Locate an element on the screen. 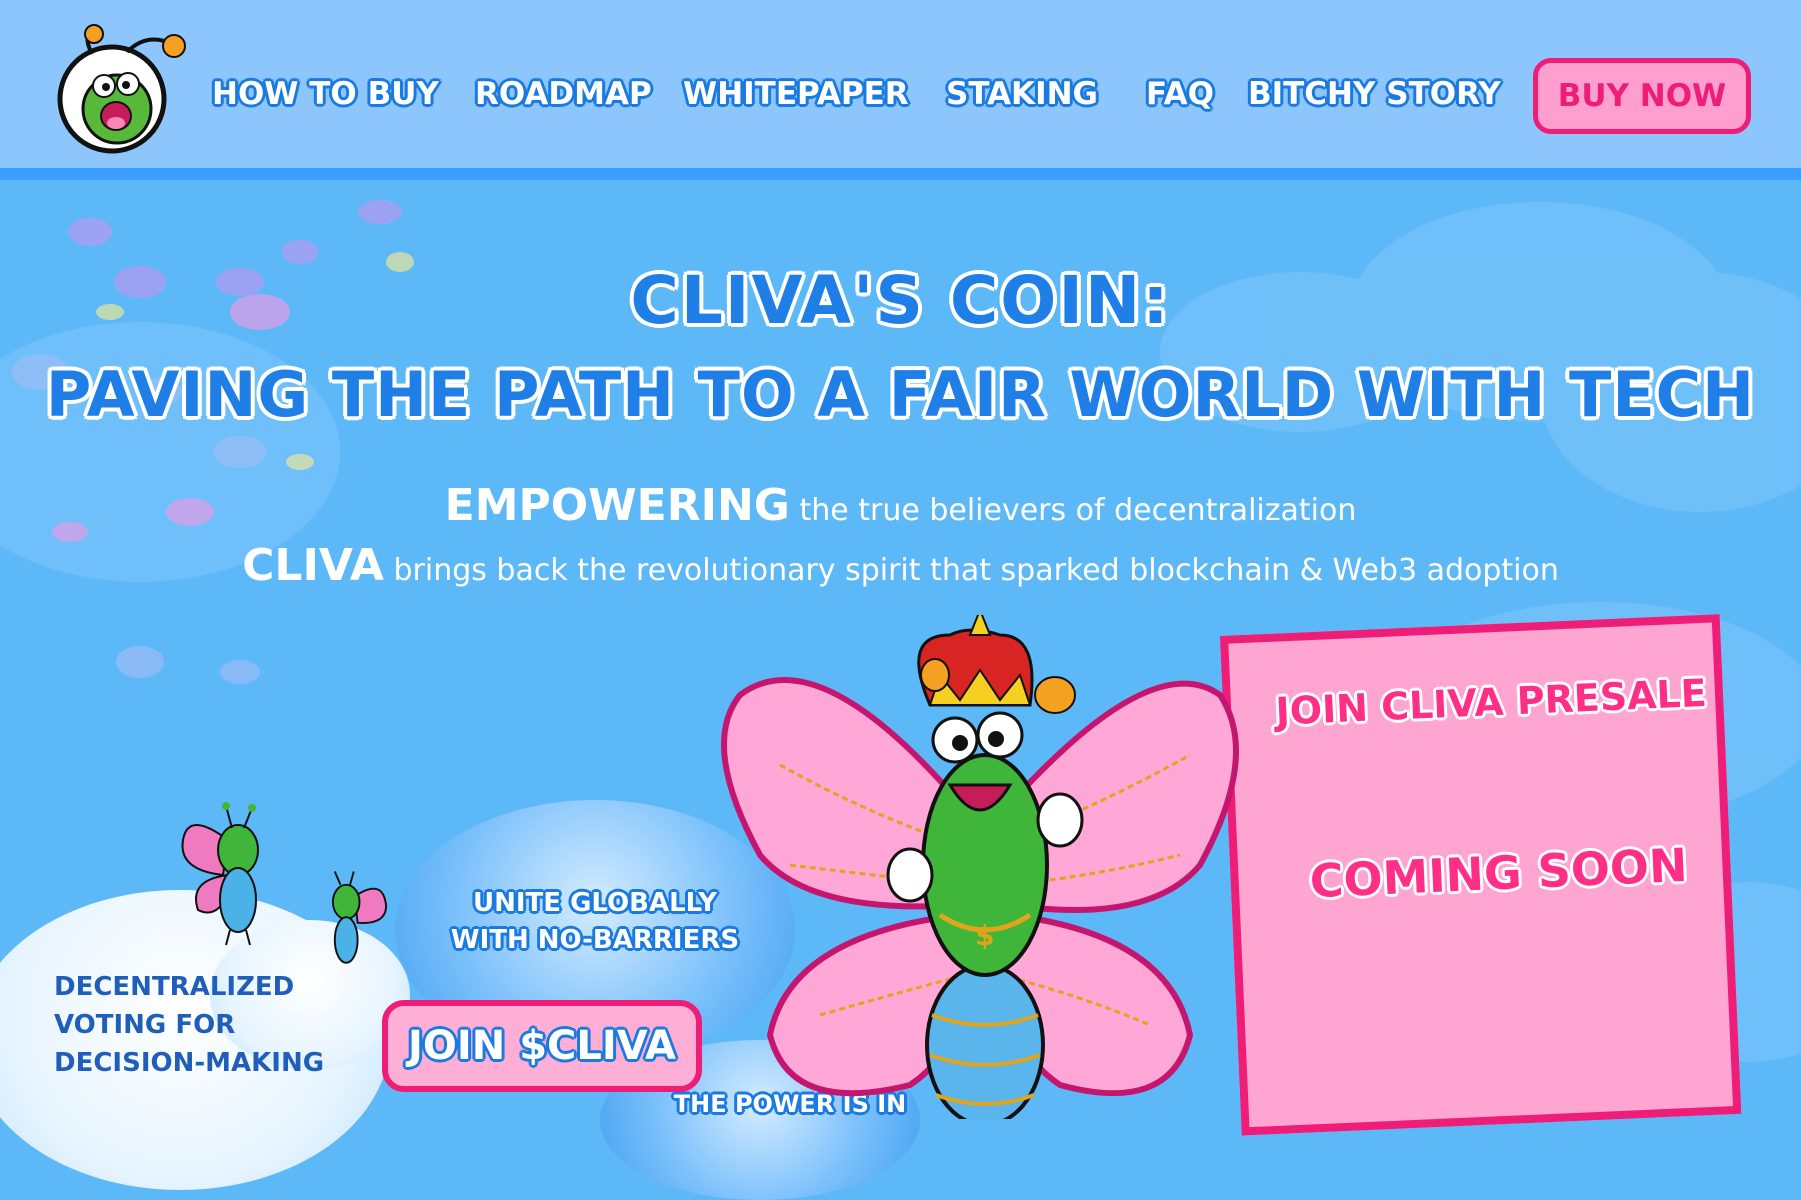  butterfly-mascot-icon: $ is located at coordinates (980, 867).